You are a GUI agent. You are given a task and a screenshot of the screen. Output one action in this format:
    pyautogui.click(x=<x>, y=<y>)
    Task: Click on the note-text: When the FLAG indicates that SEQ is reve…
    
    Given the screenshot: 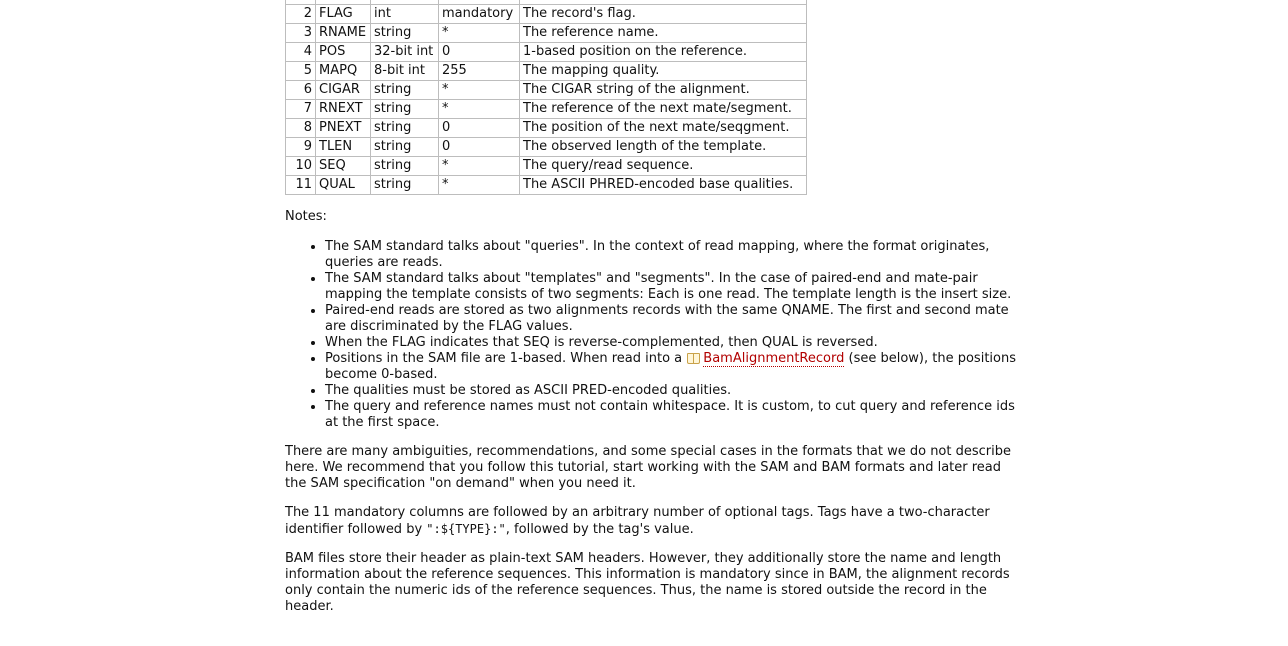 What is the action you would take?
    pyautogui.click(x=601, y=342)
    